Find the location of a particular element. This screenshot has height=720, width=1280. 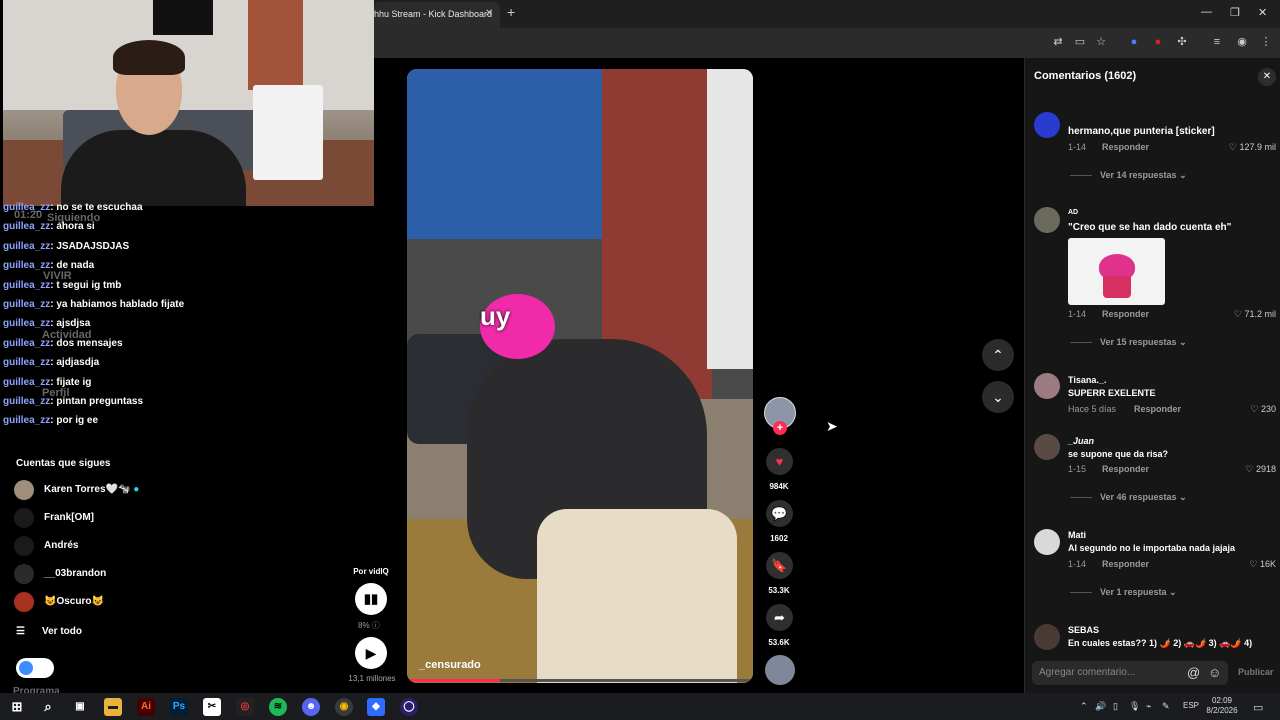

comment-like: ♡ 71.2 mil is located at coordinates (1255, 314).